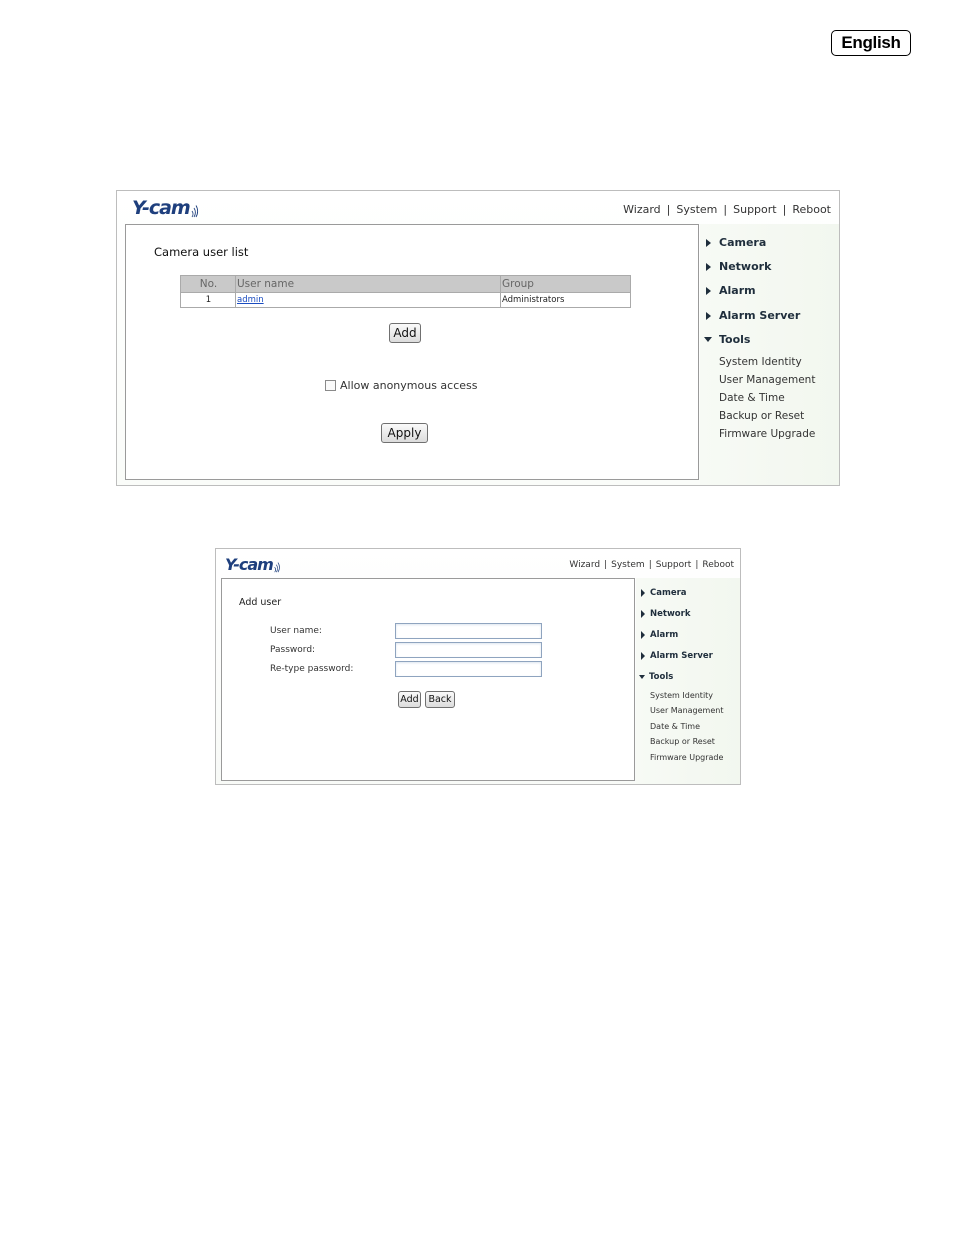 This screenshot has height=1235, width=954. What do you see at coordinates (368, 300) in the screenshot?
I see `cell-username: admin` at bounding box center [368, 300].